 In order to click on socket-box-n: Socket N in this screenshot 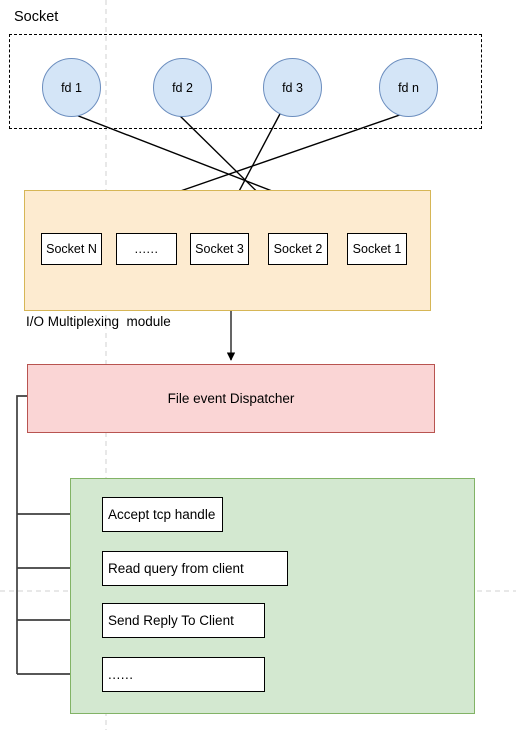, I will do `click(71, 249)`.